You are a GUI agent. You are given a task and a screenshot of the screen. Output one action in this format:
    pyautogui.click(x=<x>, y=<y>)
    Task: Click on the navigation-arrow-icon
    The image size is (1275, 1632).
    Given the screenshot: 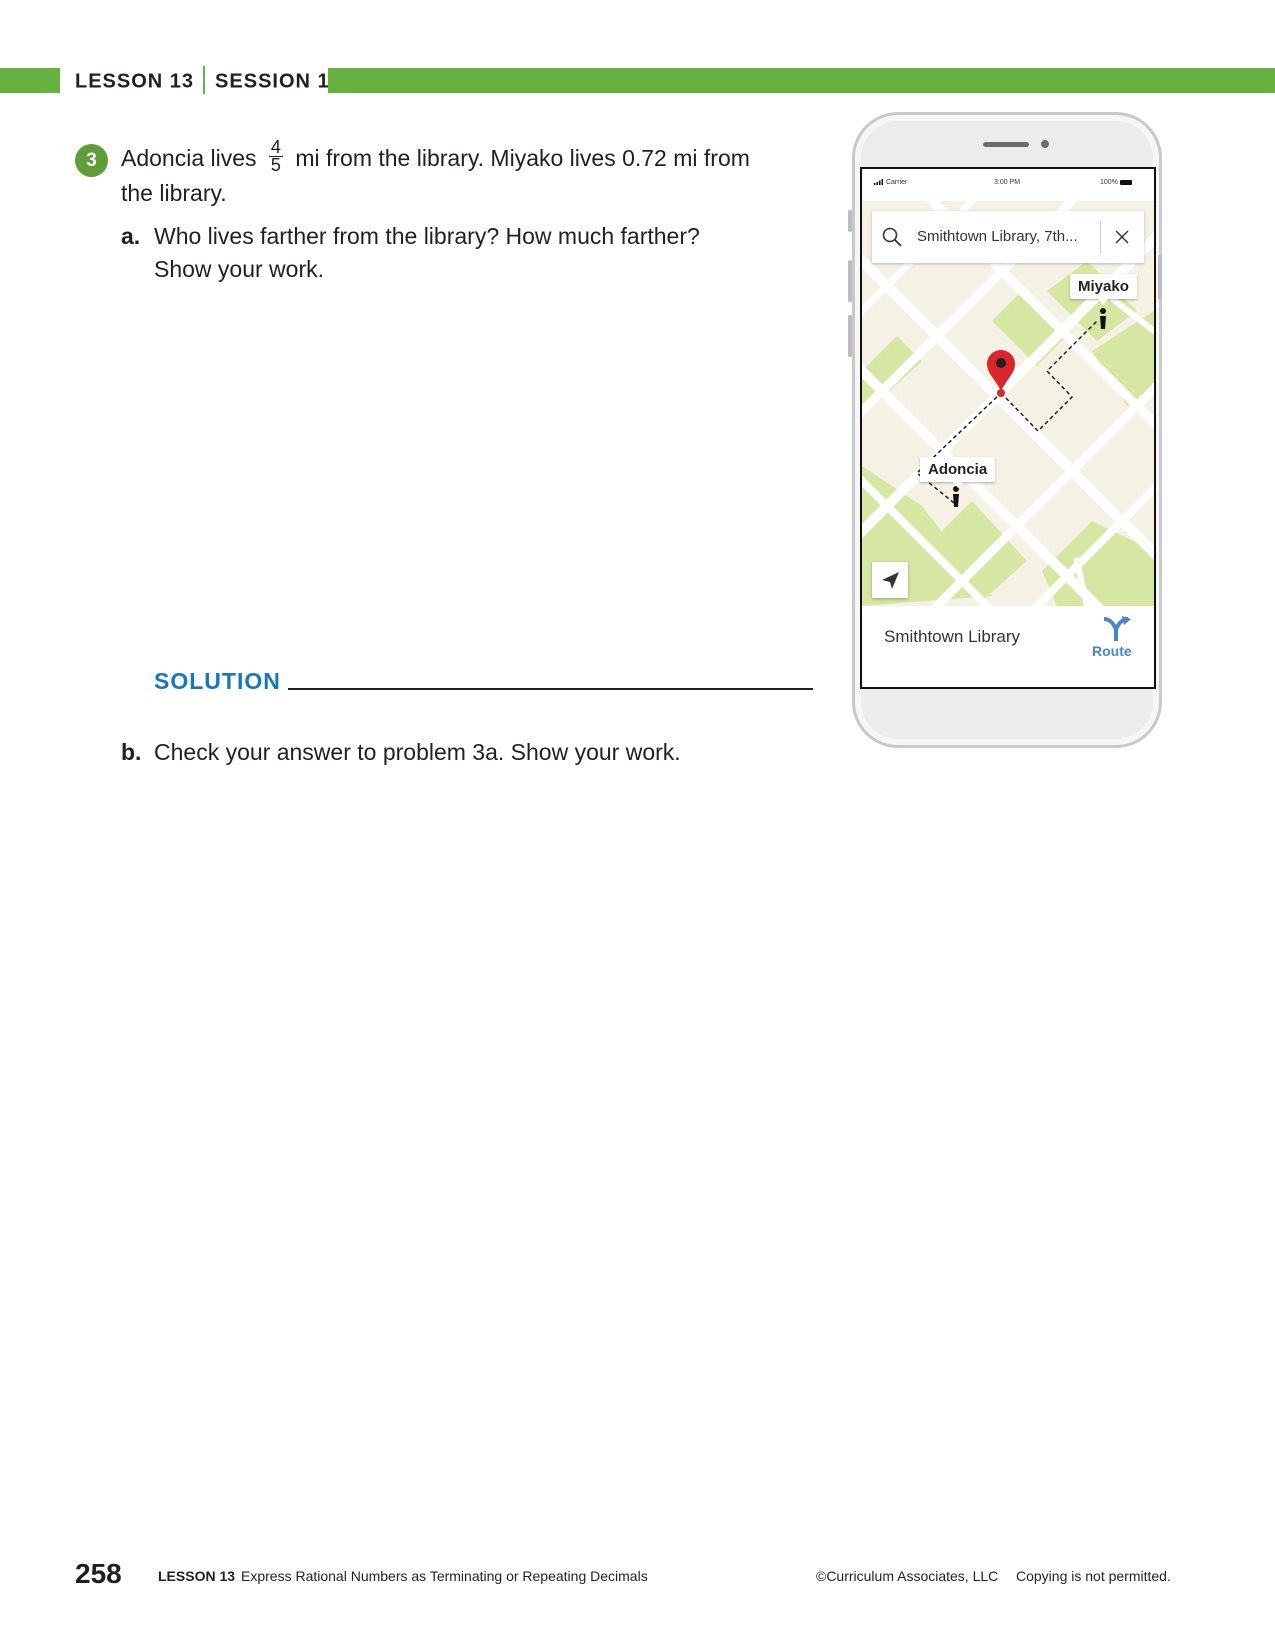 What is the action you would take?
    pyautogui.click(x=890, y=580)
    